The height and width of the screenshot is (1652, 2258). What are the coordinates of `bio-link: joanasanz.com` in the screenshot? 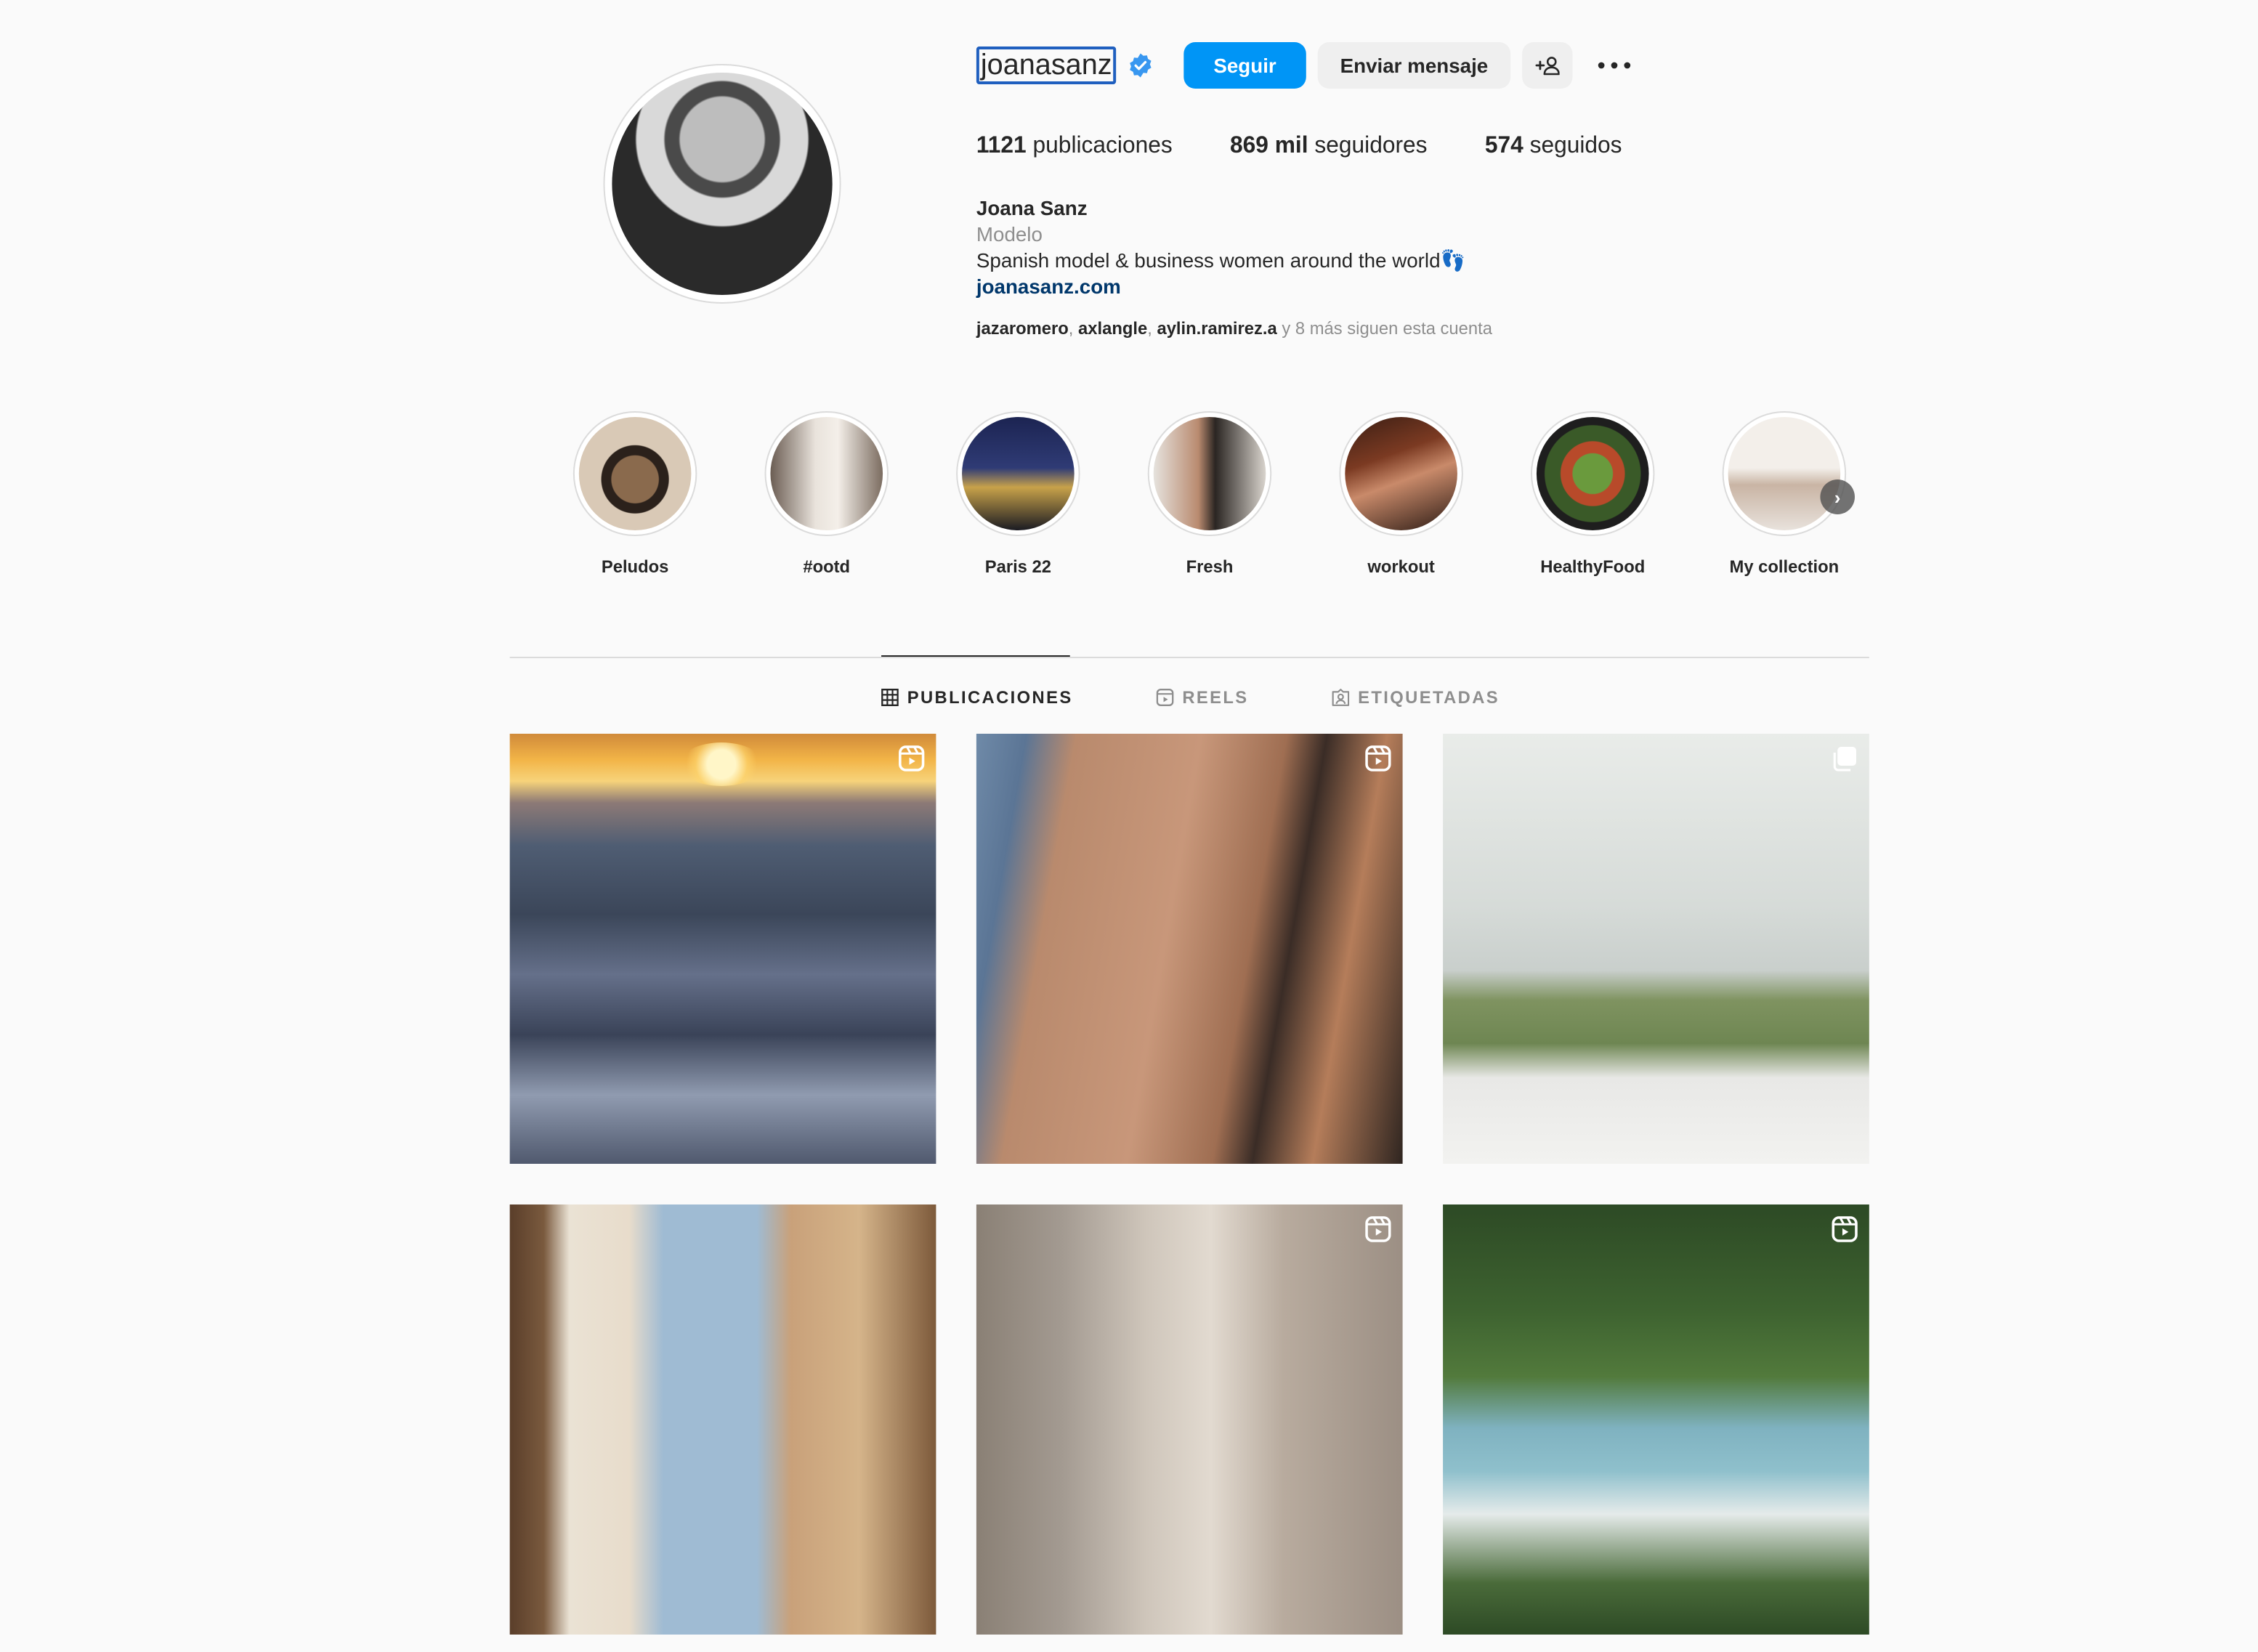 It's located at (1220, 286).